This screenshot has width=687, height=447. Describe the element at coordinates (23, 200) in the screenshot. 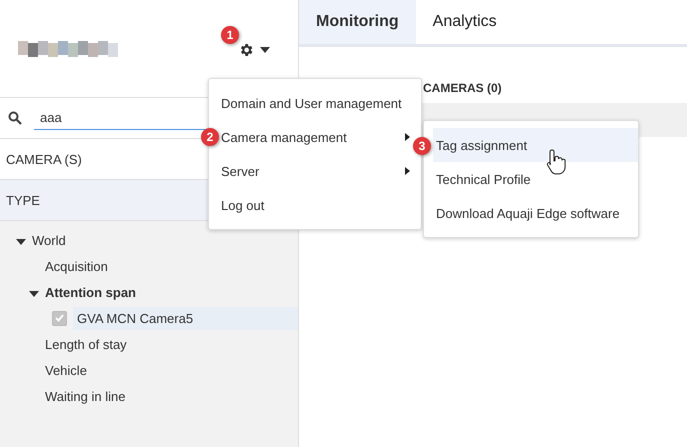

I see `section-header: TYPE` at that location.